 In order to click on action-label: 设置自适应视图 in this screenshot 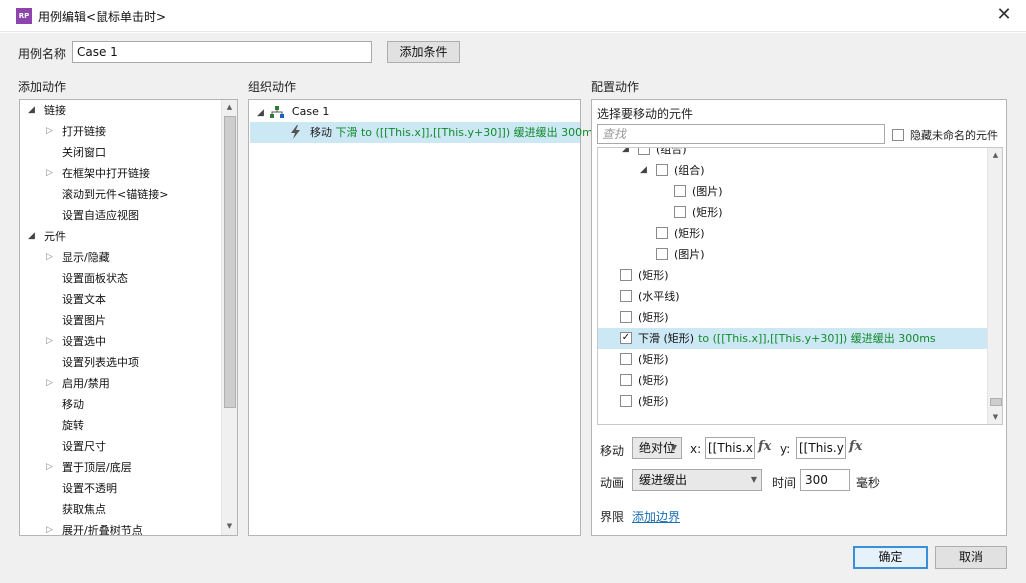, I will do `click(100, 215)`.